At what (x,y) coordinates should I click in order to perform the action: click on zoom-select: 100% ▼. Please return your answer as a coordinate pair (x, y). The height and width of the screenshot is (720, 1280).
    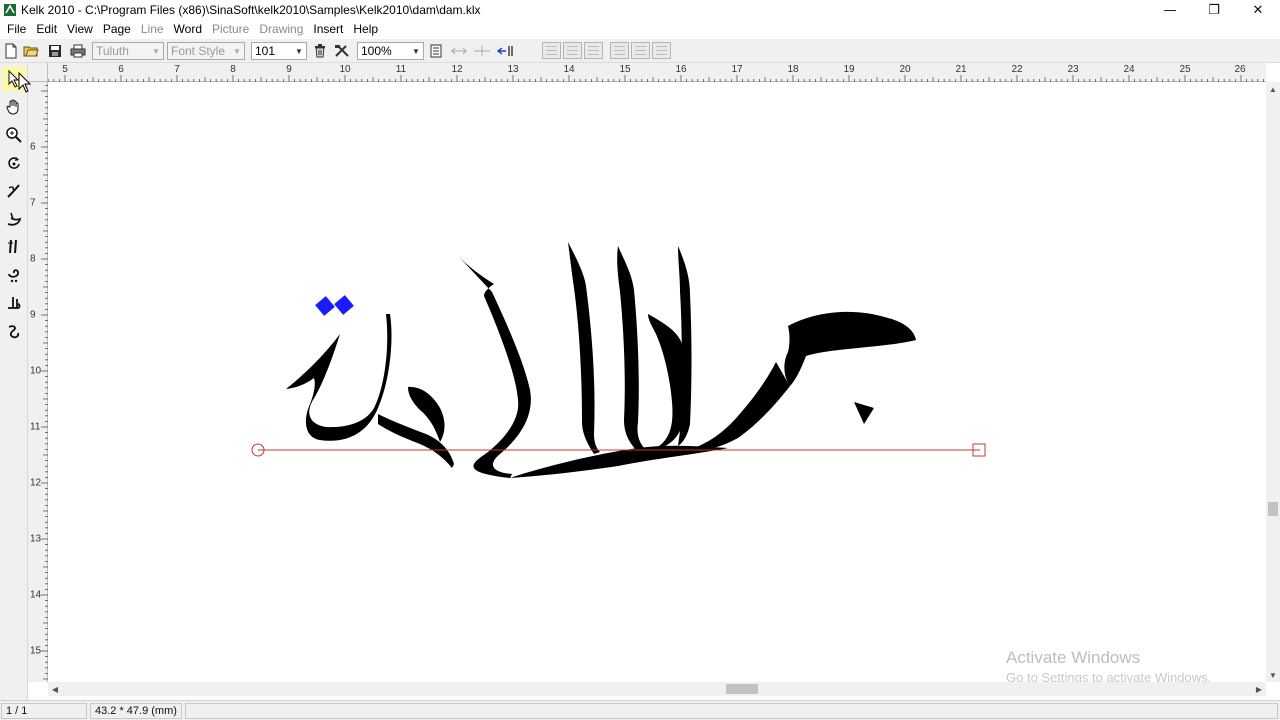
    Looking at the image, I should click on (390, 51).